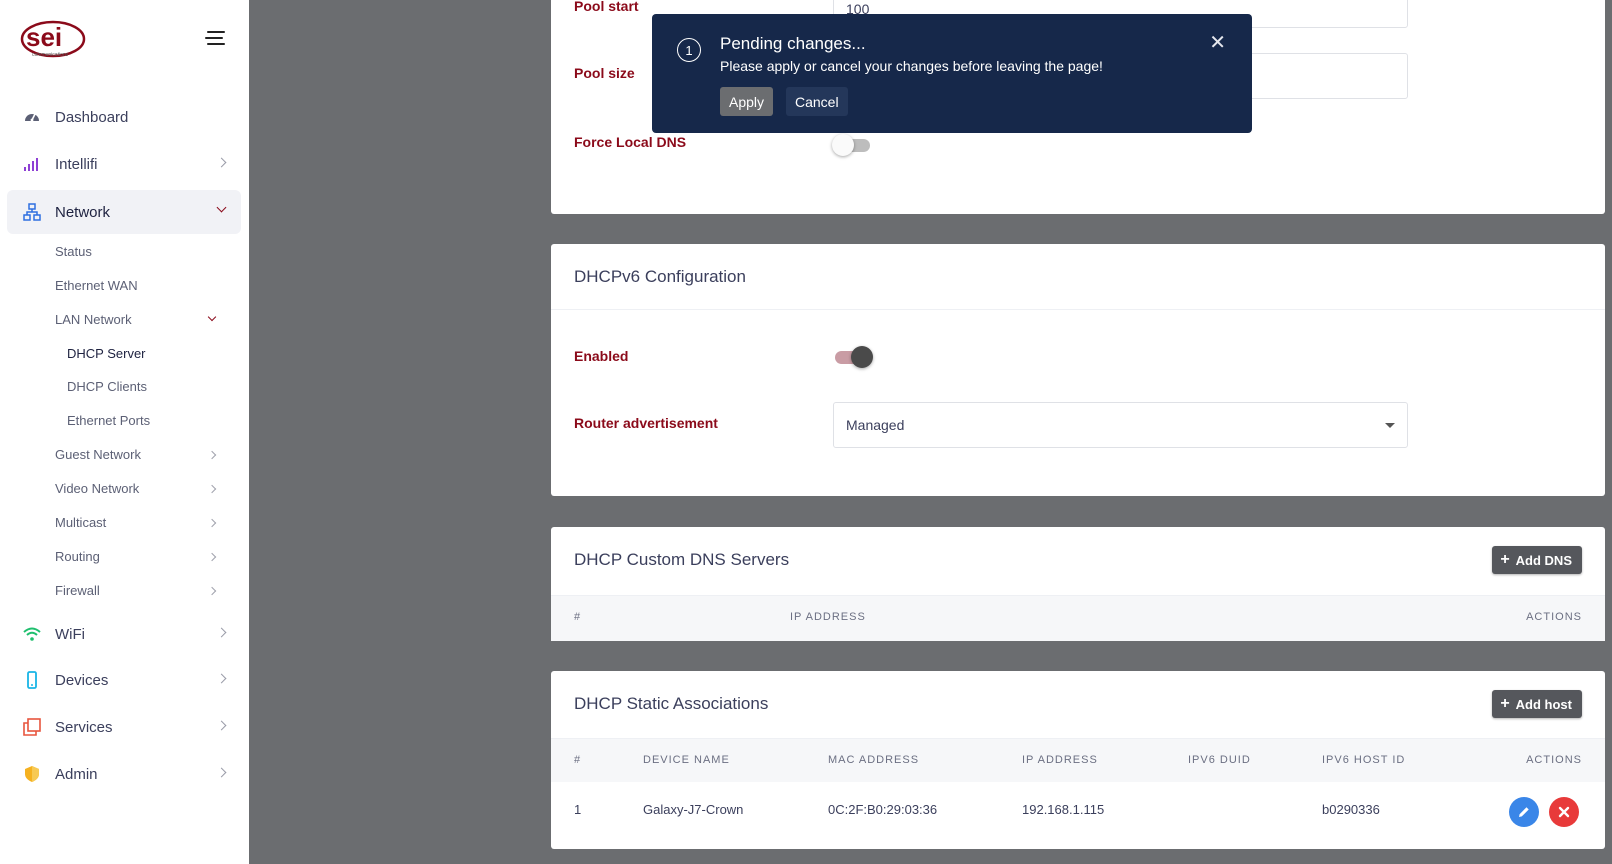 The height and width of the screenshot is (864, 1612). I want to click on nav-label: Intellifi, so click(76, 164).